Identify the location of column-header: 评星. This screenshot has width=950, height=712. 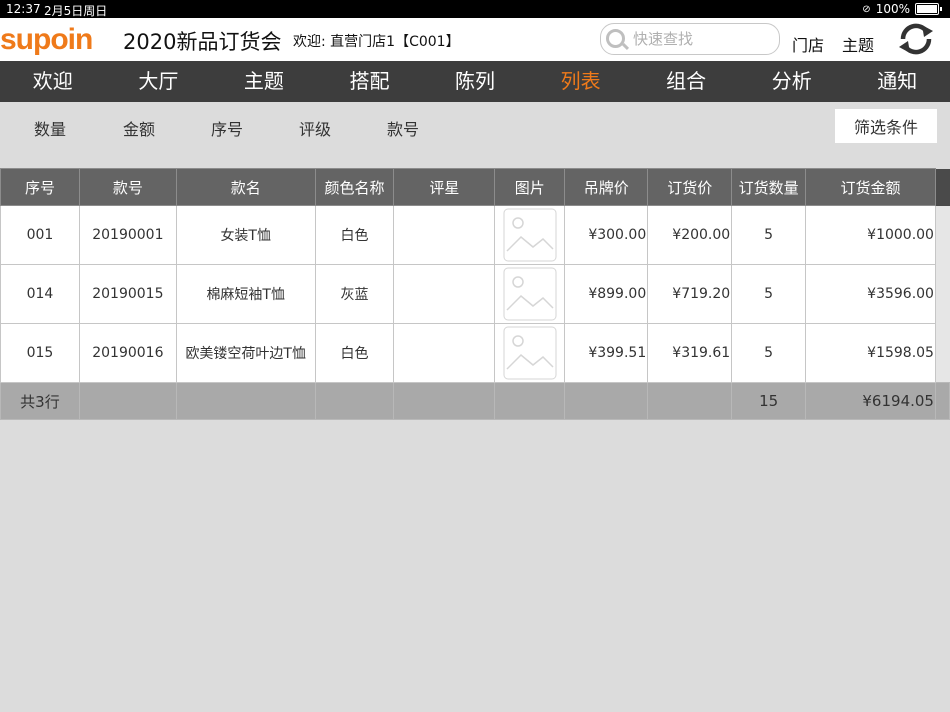
(444, 187).